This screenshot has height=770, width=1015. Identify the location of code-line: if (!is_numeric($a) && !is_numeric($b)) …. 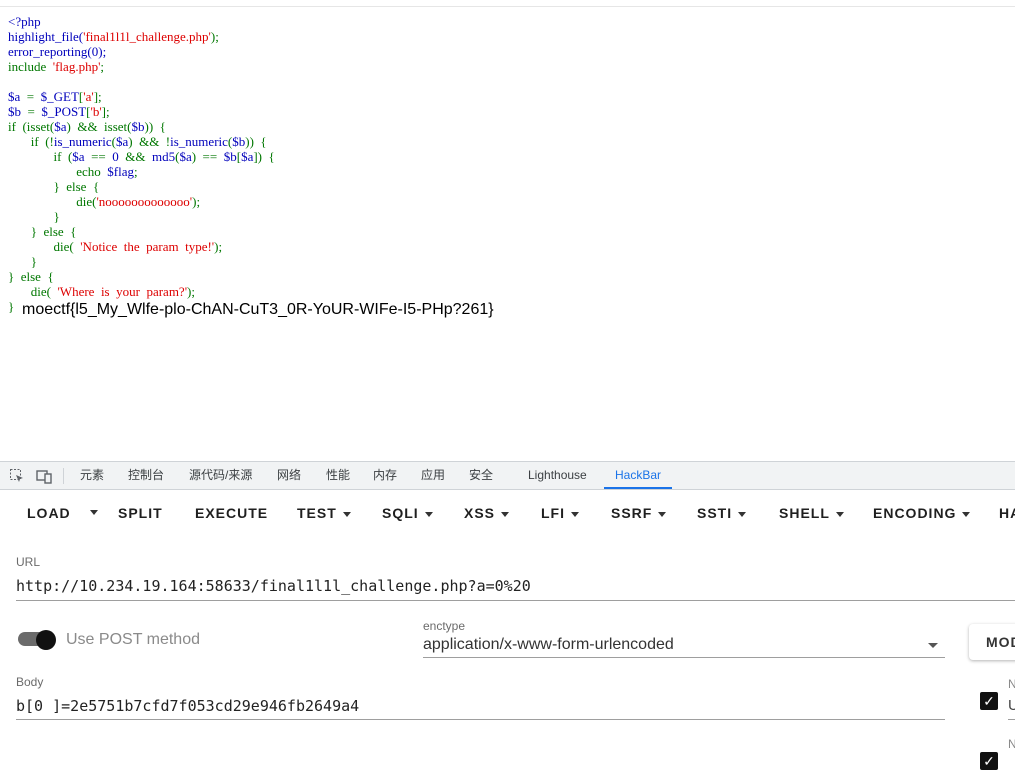
(141, 141).